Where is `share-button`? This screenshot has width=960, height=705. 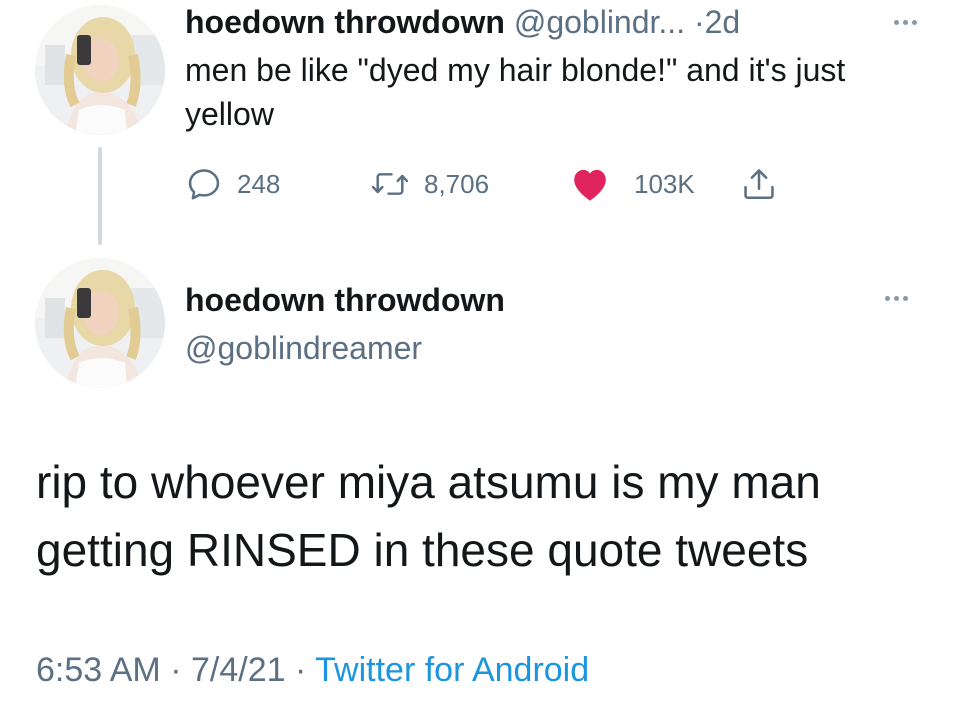 share-button is located at coordinates (759, 184).